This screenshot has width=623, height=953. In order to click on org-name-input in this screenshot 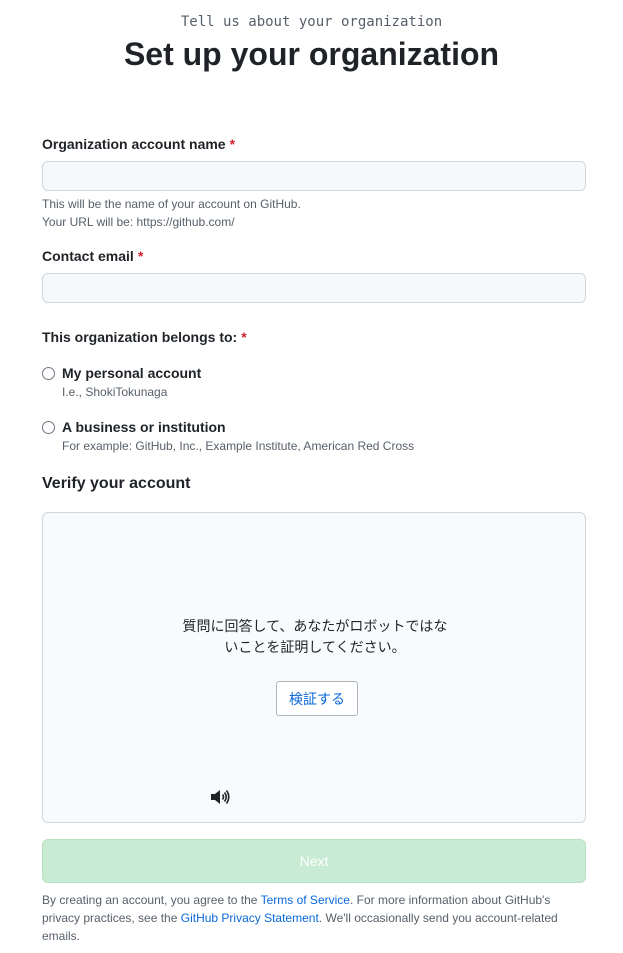, I will do `click(314, 176)`.